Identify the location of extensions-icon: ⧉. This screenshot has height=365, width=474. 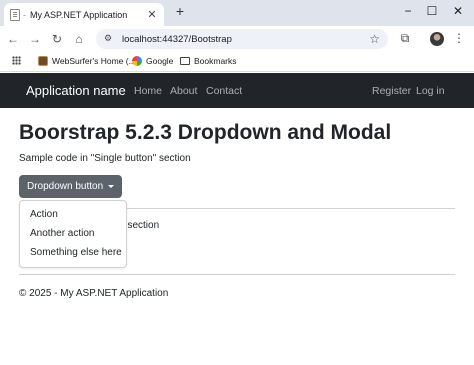
(405, 38).